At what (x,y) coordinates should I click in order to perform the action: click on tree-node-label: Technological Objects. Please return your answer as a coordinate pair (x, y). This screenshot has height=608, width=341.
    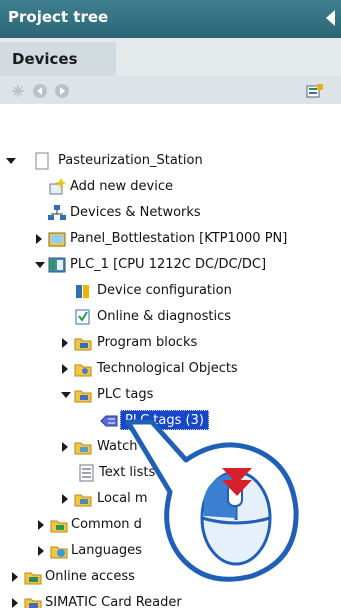
    Looking at the image, I should click on (167, 368).